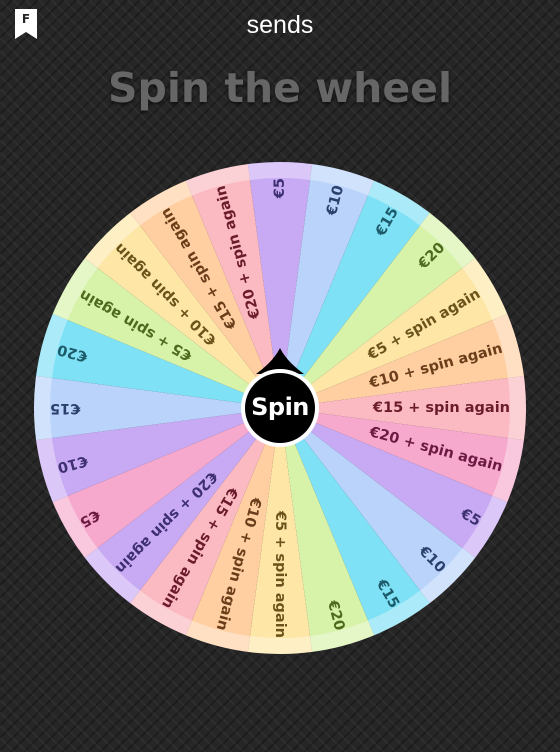 This screenshot has height=752, width=560. What do you see at coordinates (280, 408) in the screenshot?
I see `spin-button` at bounding box center [280, 408].